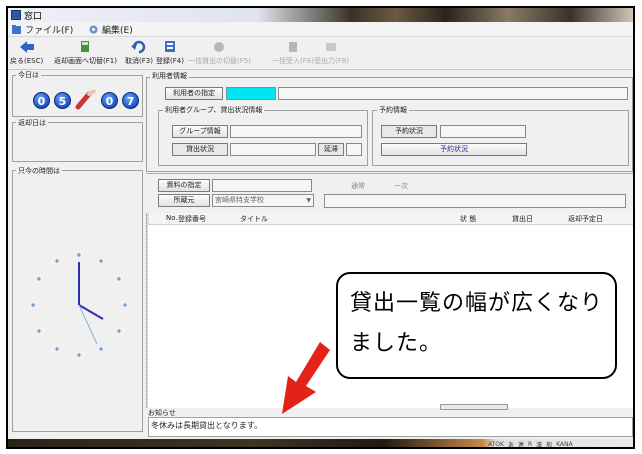 The image size is (642, 454). Describe the element at coordinates (138, 47) in the screenshot. I see `undo-icon` at that location.